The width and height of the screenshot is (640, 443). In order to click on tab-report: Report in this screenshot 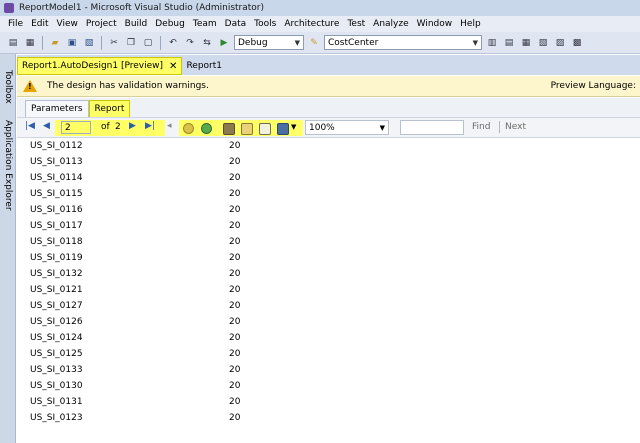, I will do `click(109, 108)`.